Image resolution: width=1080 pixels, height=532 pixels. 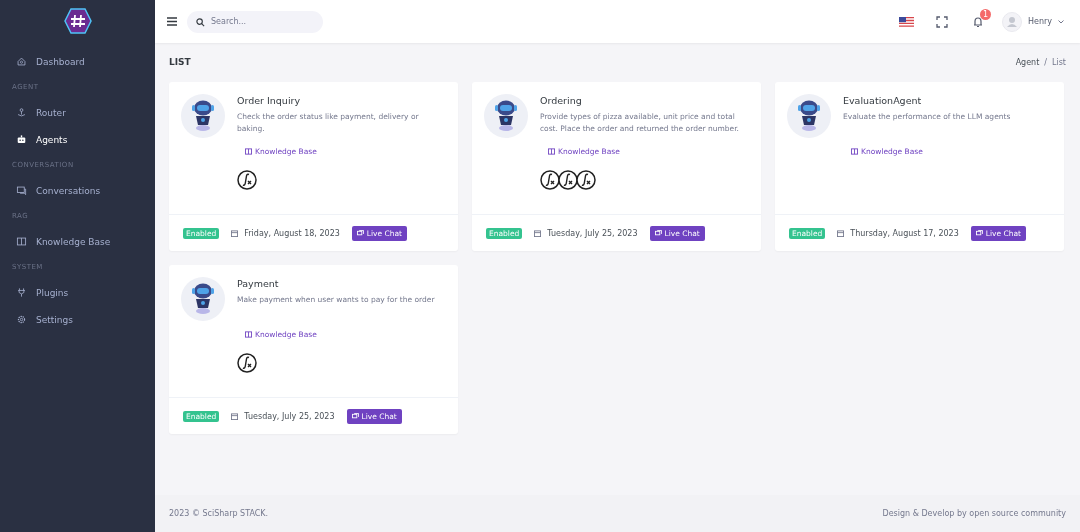 I want to click on nav-item: Agents, so click(x=77, y=139).